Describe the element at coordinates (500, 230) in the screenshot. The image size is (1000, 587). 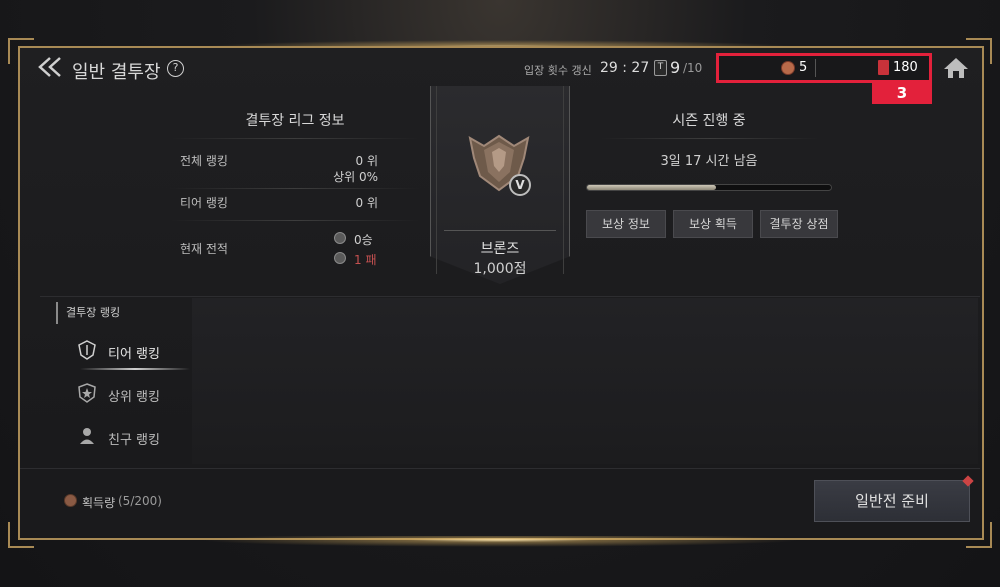
I see `tier-separator` at that location.